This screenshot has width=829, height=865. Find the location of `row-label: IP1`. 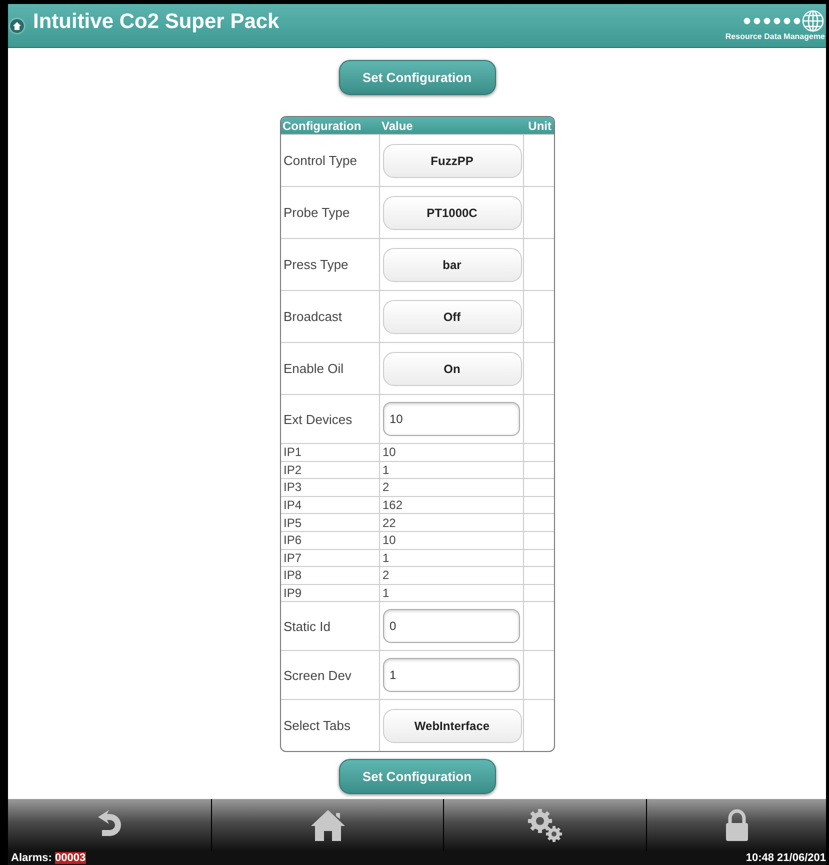

row-label: IP1 is located at coordinates (293, 452).